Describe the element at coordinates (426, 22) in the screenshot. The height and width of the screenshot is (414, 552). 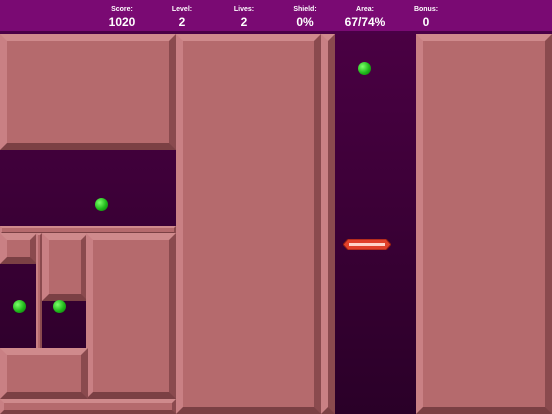
I see `bonus-value: 0` at that location.